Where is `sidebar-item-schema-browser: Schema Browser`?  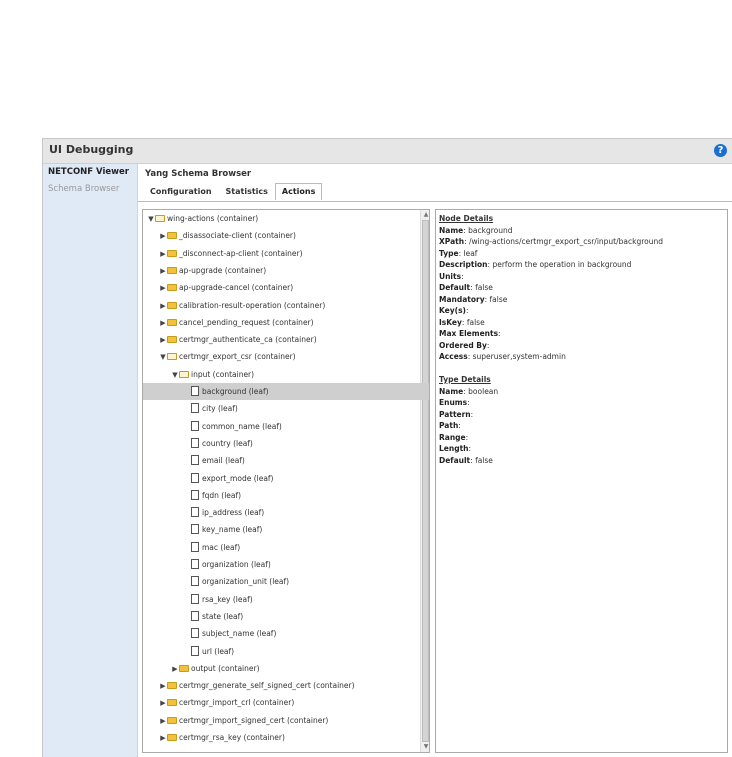
sidebar-item-schema-browser: Schema Browser is located at coordinates (90, 189).